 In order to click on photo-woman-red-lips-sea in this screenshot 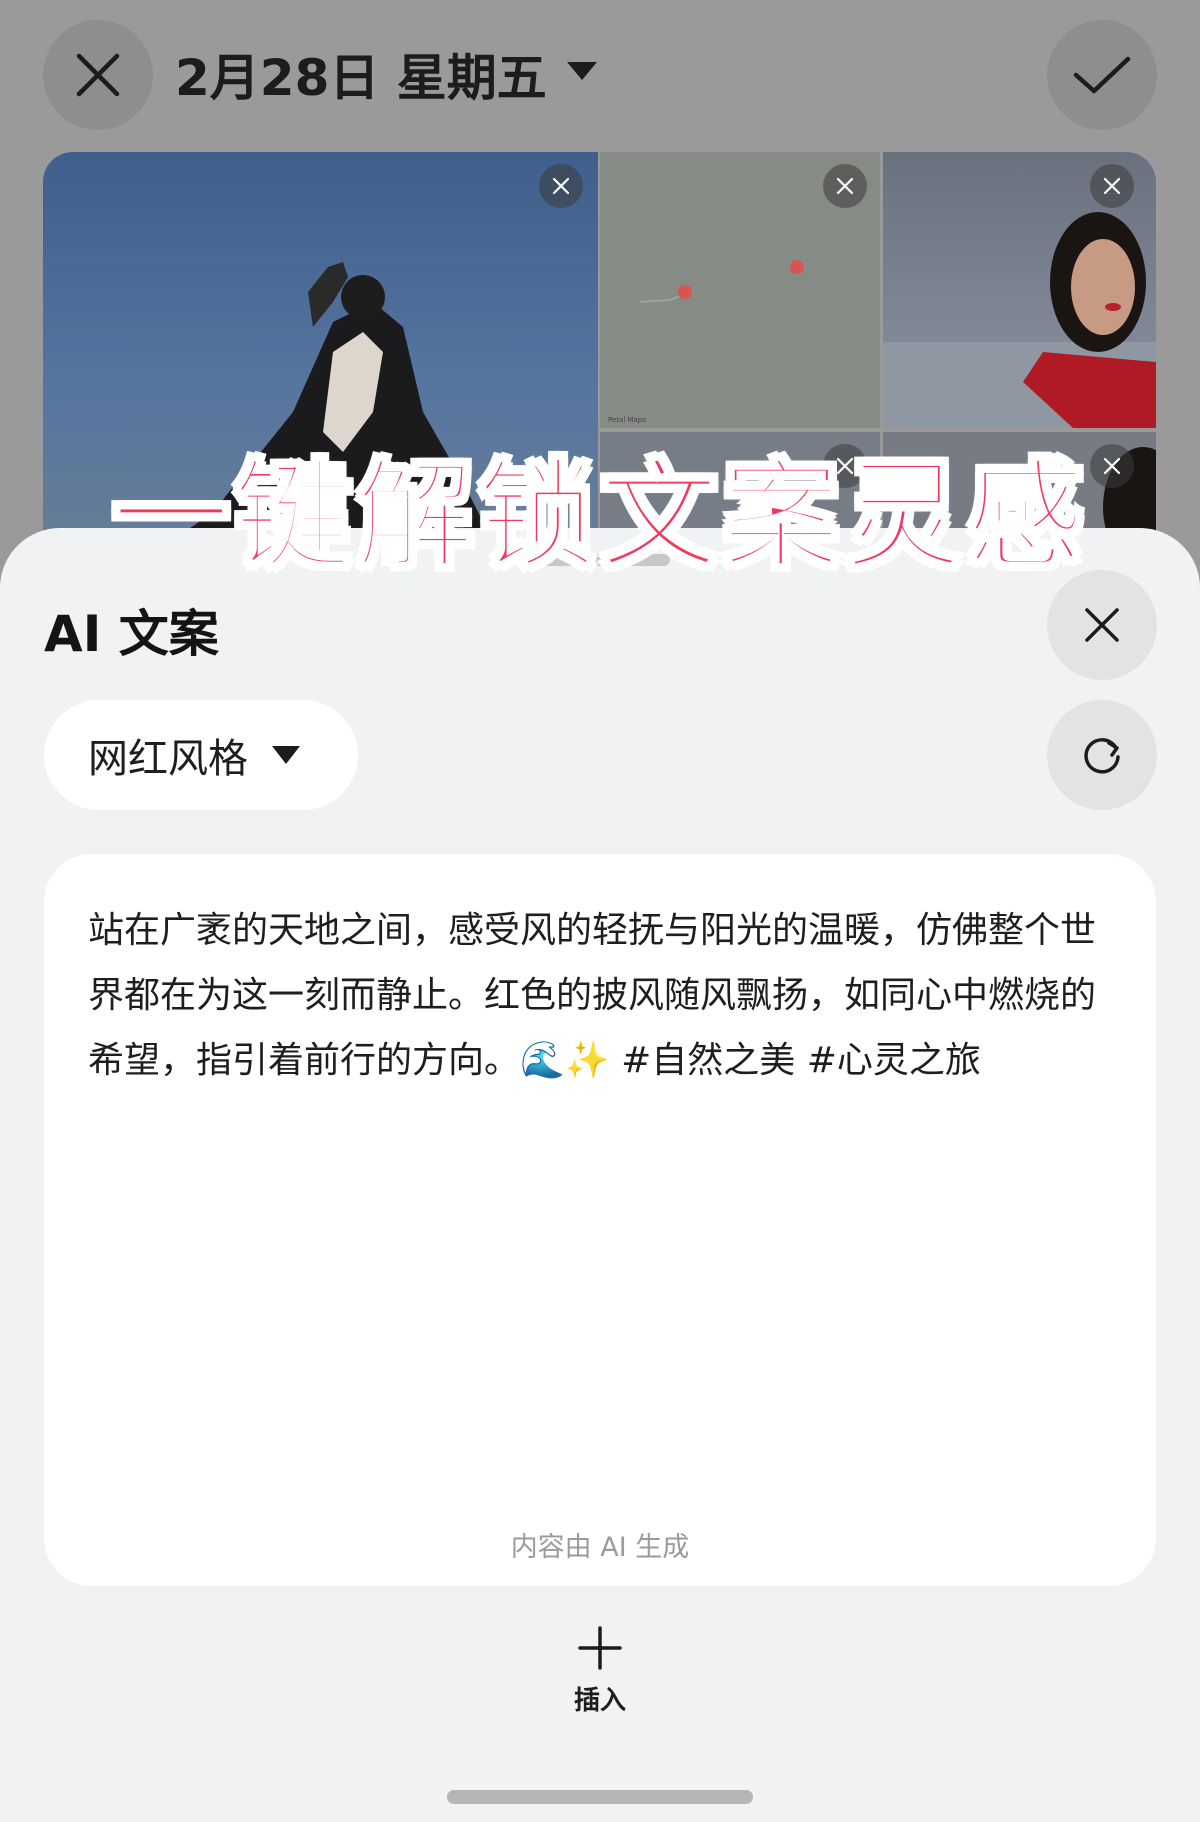, I will do `click(1019, 290)`.